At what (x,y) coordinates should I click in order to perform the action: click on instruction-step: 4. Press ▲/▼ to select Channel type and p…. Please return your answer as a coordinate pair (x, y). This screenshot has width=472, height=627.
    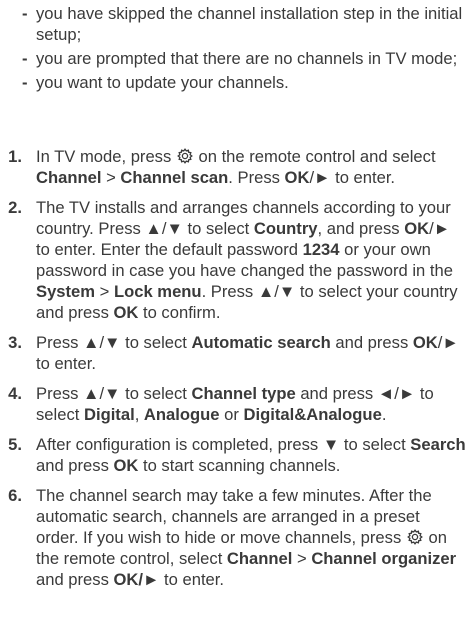
    Looking at the image, I should click on (236, 404).